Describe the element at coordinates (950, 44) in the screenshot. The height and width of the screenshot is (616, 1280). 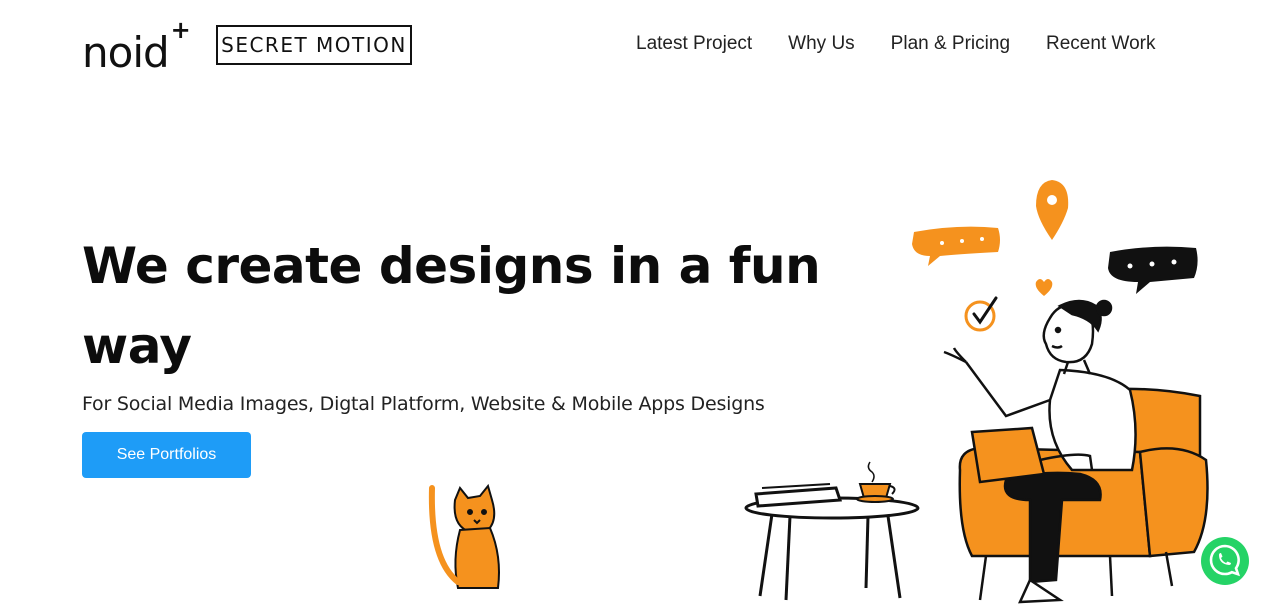
I see `nav-plan-pricing: Plan & Pricing` at that location.